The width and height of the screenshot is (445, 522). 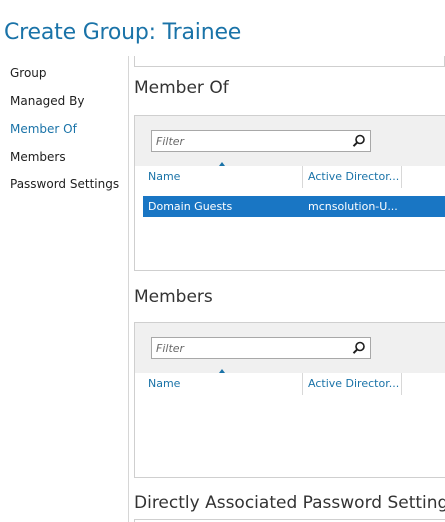 What do you see at coordinates (289, 61) in the screenshot?
I see `group-section-bottom` at bounding box center [289, 61].